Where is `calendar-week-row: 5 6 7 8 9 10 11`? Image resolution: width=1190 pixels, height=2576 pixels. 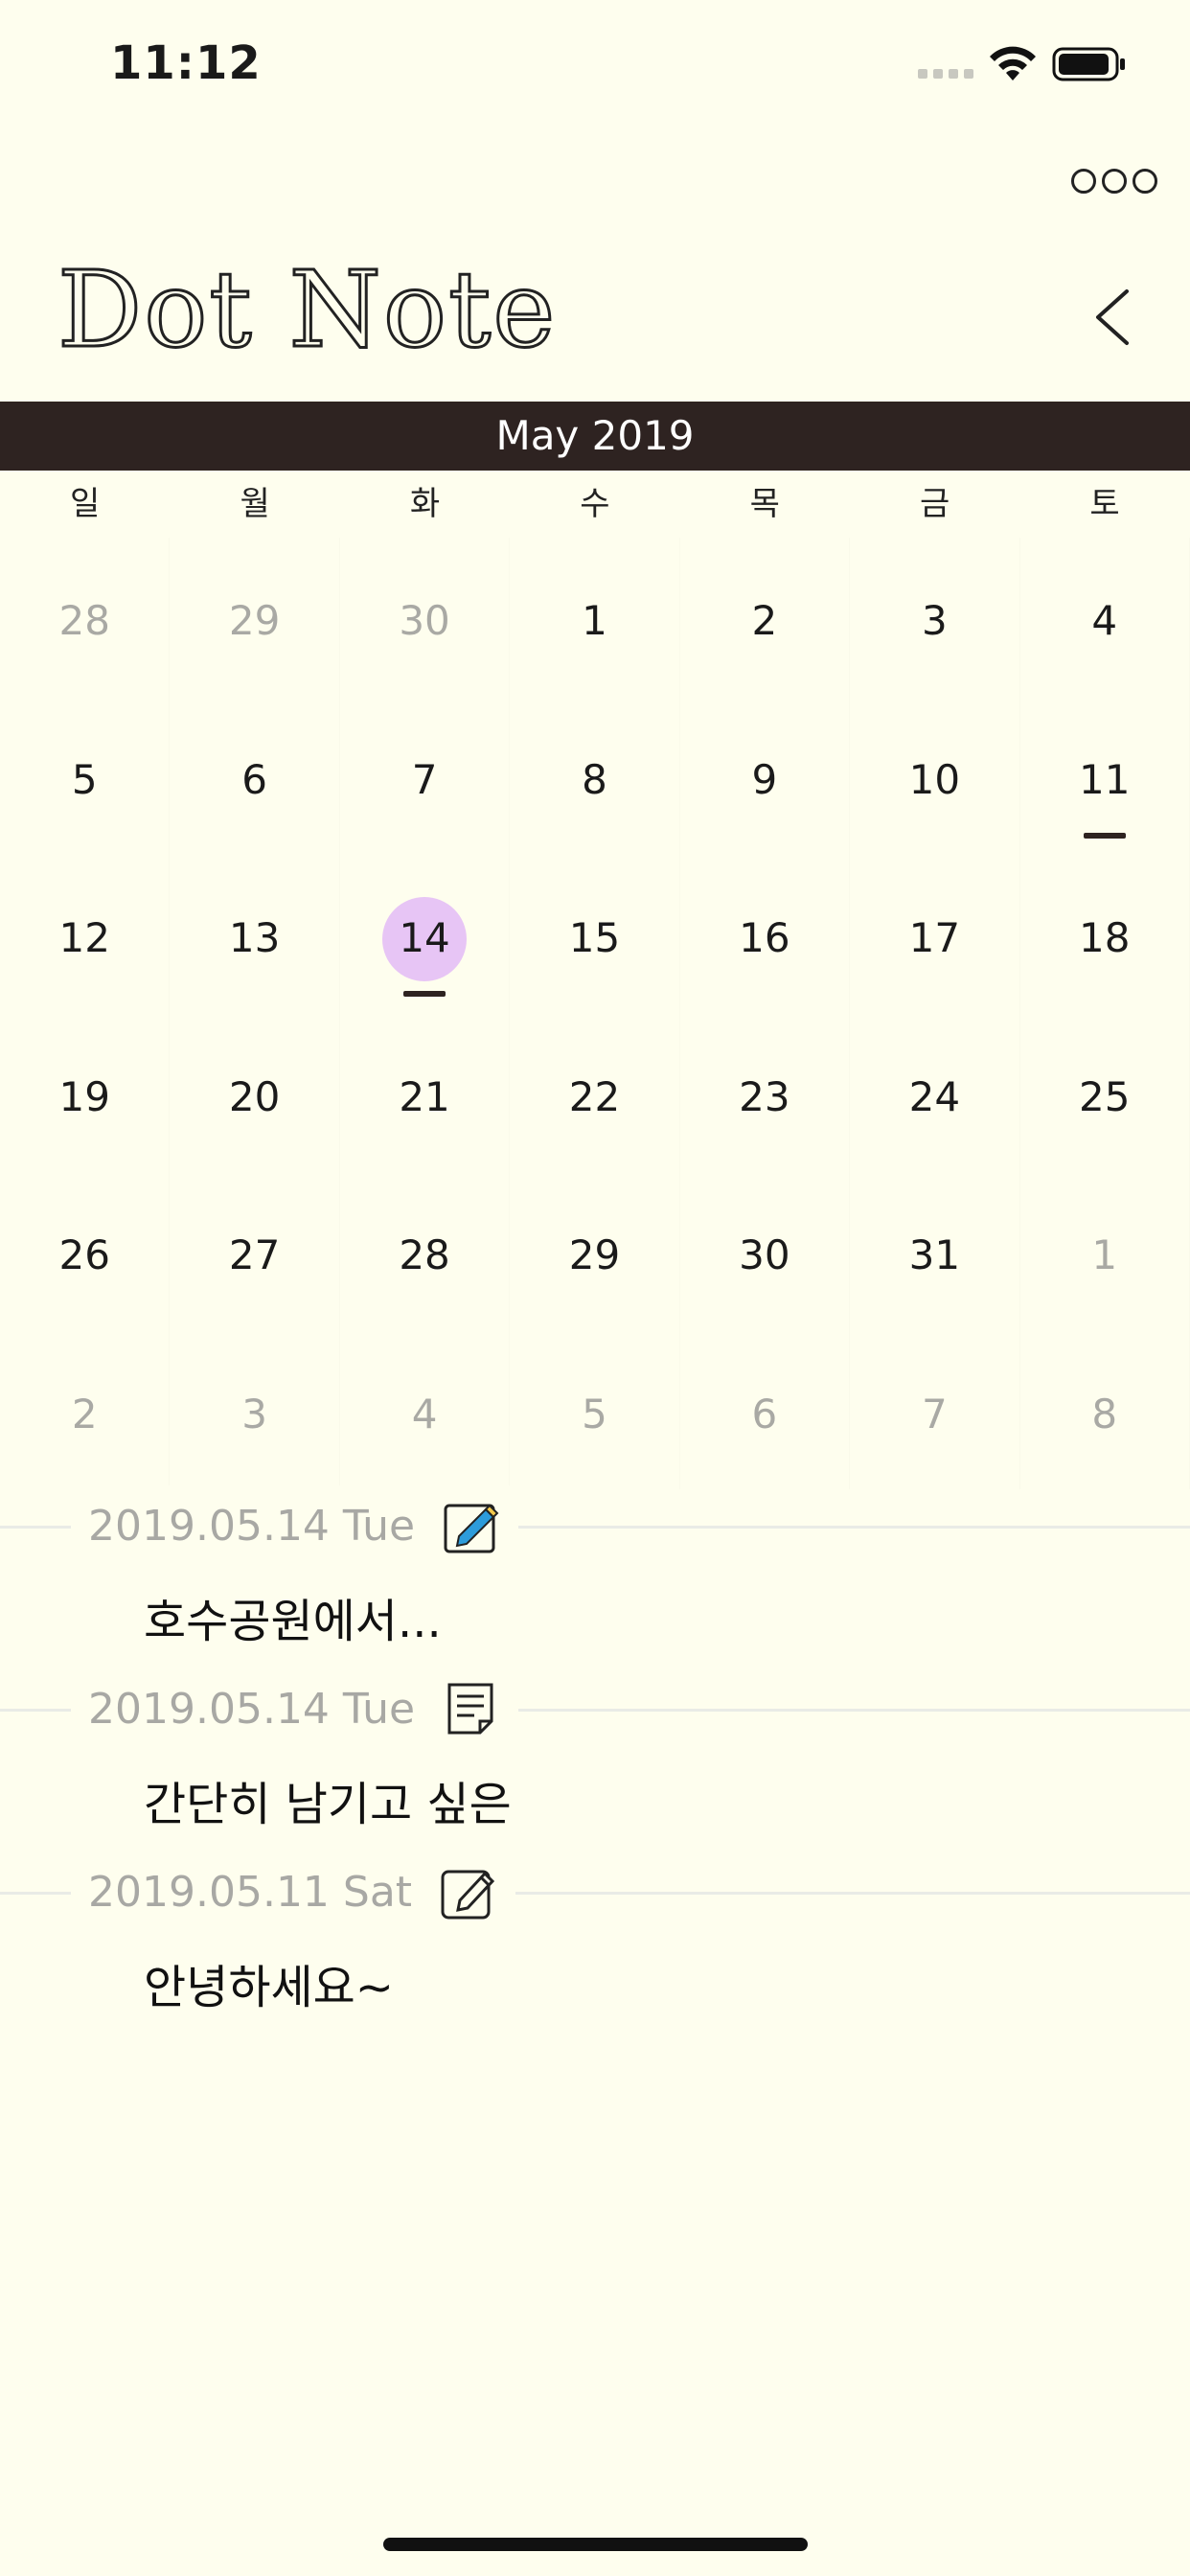
calendar-week-row: 5 6 7 8 9 10 11 is located at coordinates (595, 776).